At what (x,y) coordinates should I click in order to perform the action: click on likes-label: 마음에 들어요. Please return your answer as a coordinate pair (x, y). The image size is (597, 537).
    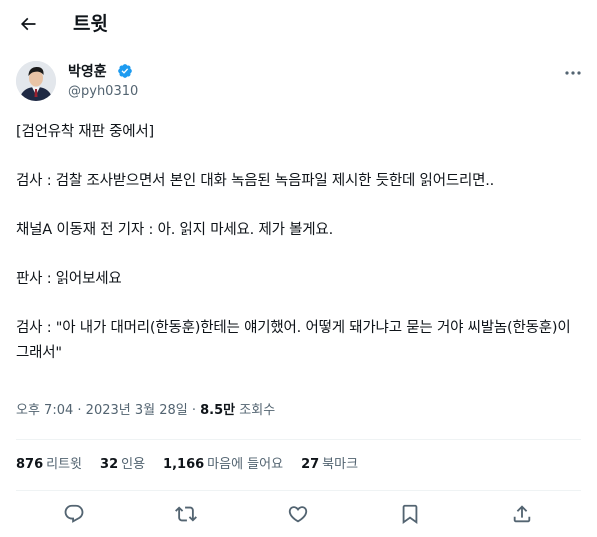
    Looking at the image, I should click on (245, 464).